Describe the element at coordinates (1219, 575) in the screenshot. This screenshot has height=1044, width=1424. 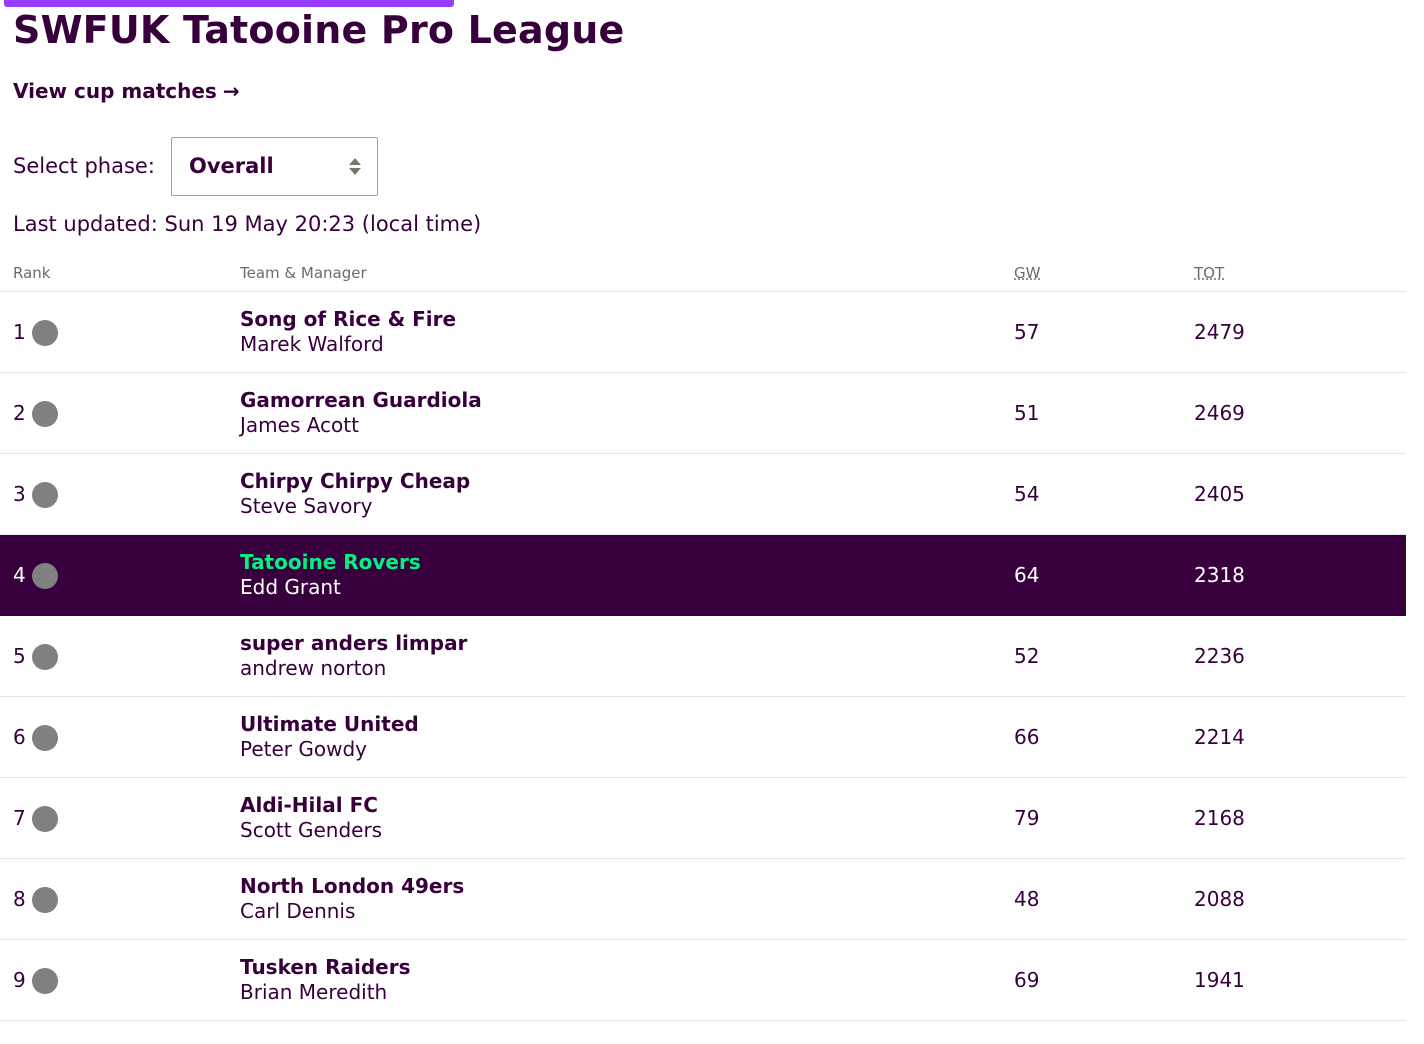
I see `total-points: 2318` at that location.